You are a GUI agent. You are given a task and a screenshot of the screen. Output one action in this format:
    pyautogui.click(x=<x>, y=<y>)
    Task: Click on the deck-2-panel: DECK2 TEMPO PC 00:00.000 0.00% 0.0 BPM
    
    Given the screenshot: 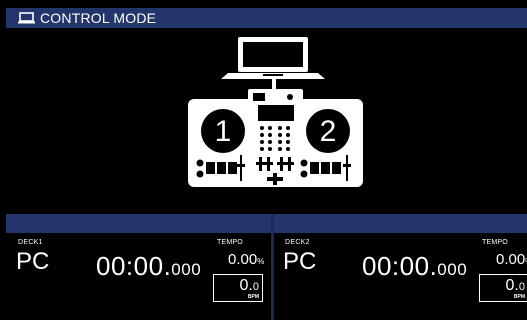 What is the action you would take?
    pyautogui.click(x=400, y=276)
    